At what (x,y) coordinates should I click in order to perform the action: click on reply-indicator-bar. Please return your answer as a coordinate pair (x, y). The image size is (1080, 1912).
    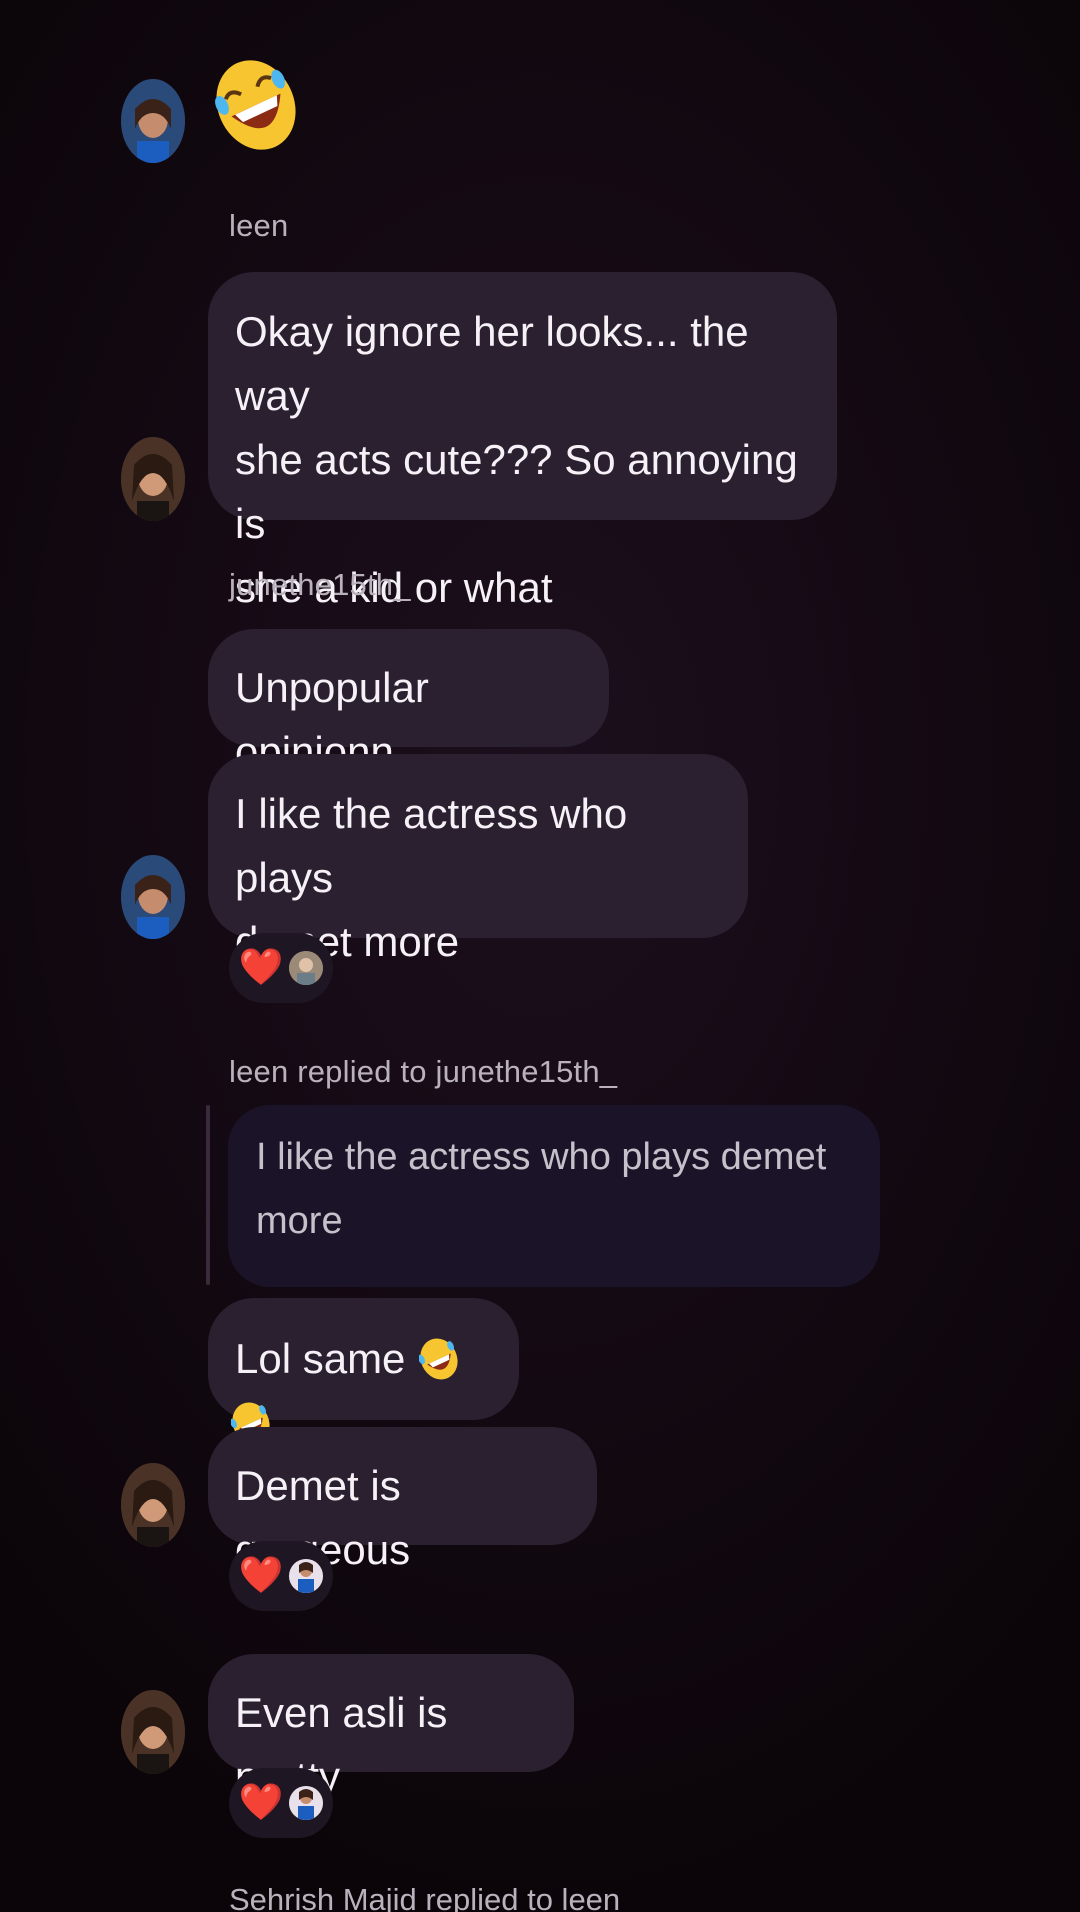
    Looking at the image, I should click on (208, 1195).